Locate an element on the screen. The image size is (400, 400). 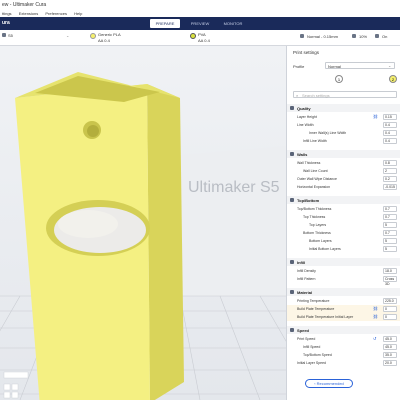
adhesion-value: On is located at coordinates (384, 36).